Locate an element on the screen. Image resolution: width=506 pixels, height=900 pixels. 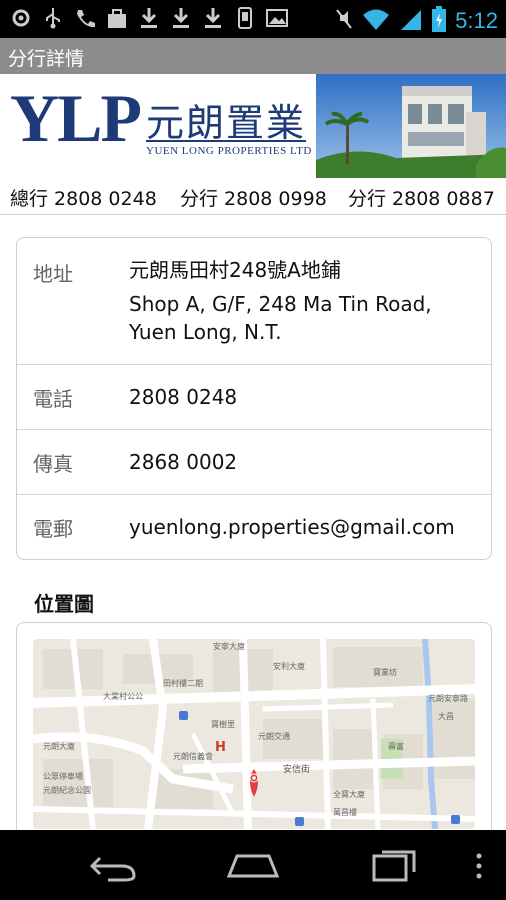
address-label: 地址 is located at coordinates (53, 274).